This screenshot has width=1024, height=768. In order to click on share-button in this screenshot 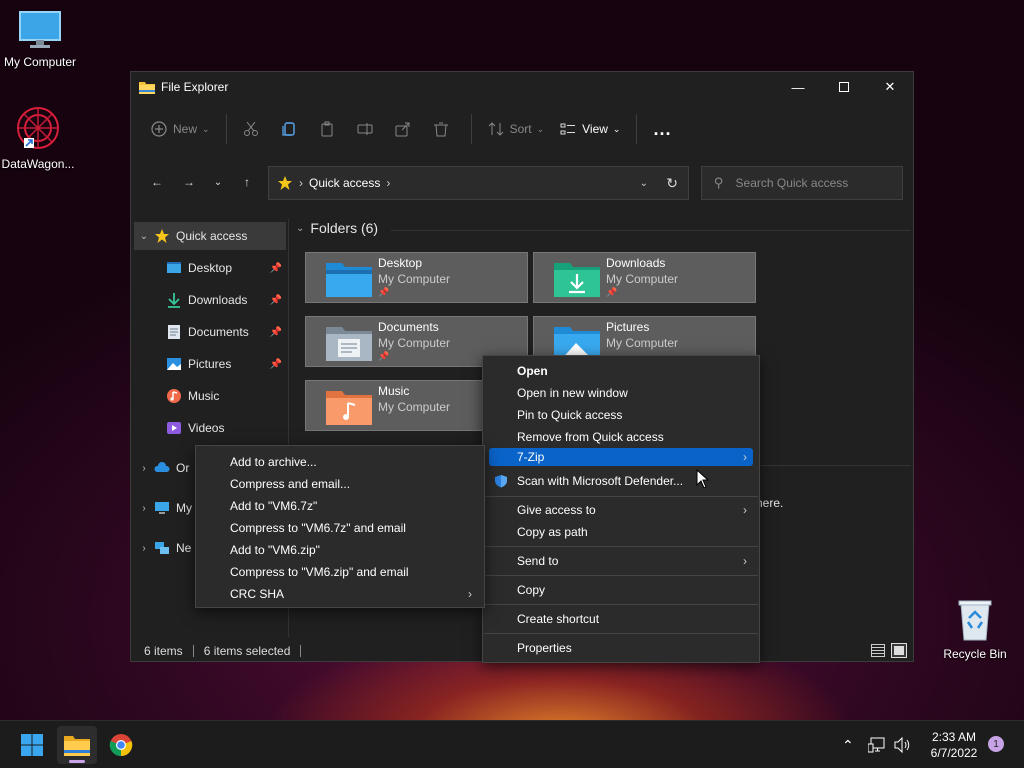, I will do `click(406, 129)`.